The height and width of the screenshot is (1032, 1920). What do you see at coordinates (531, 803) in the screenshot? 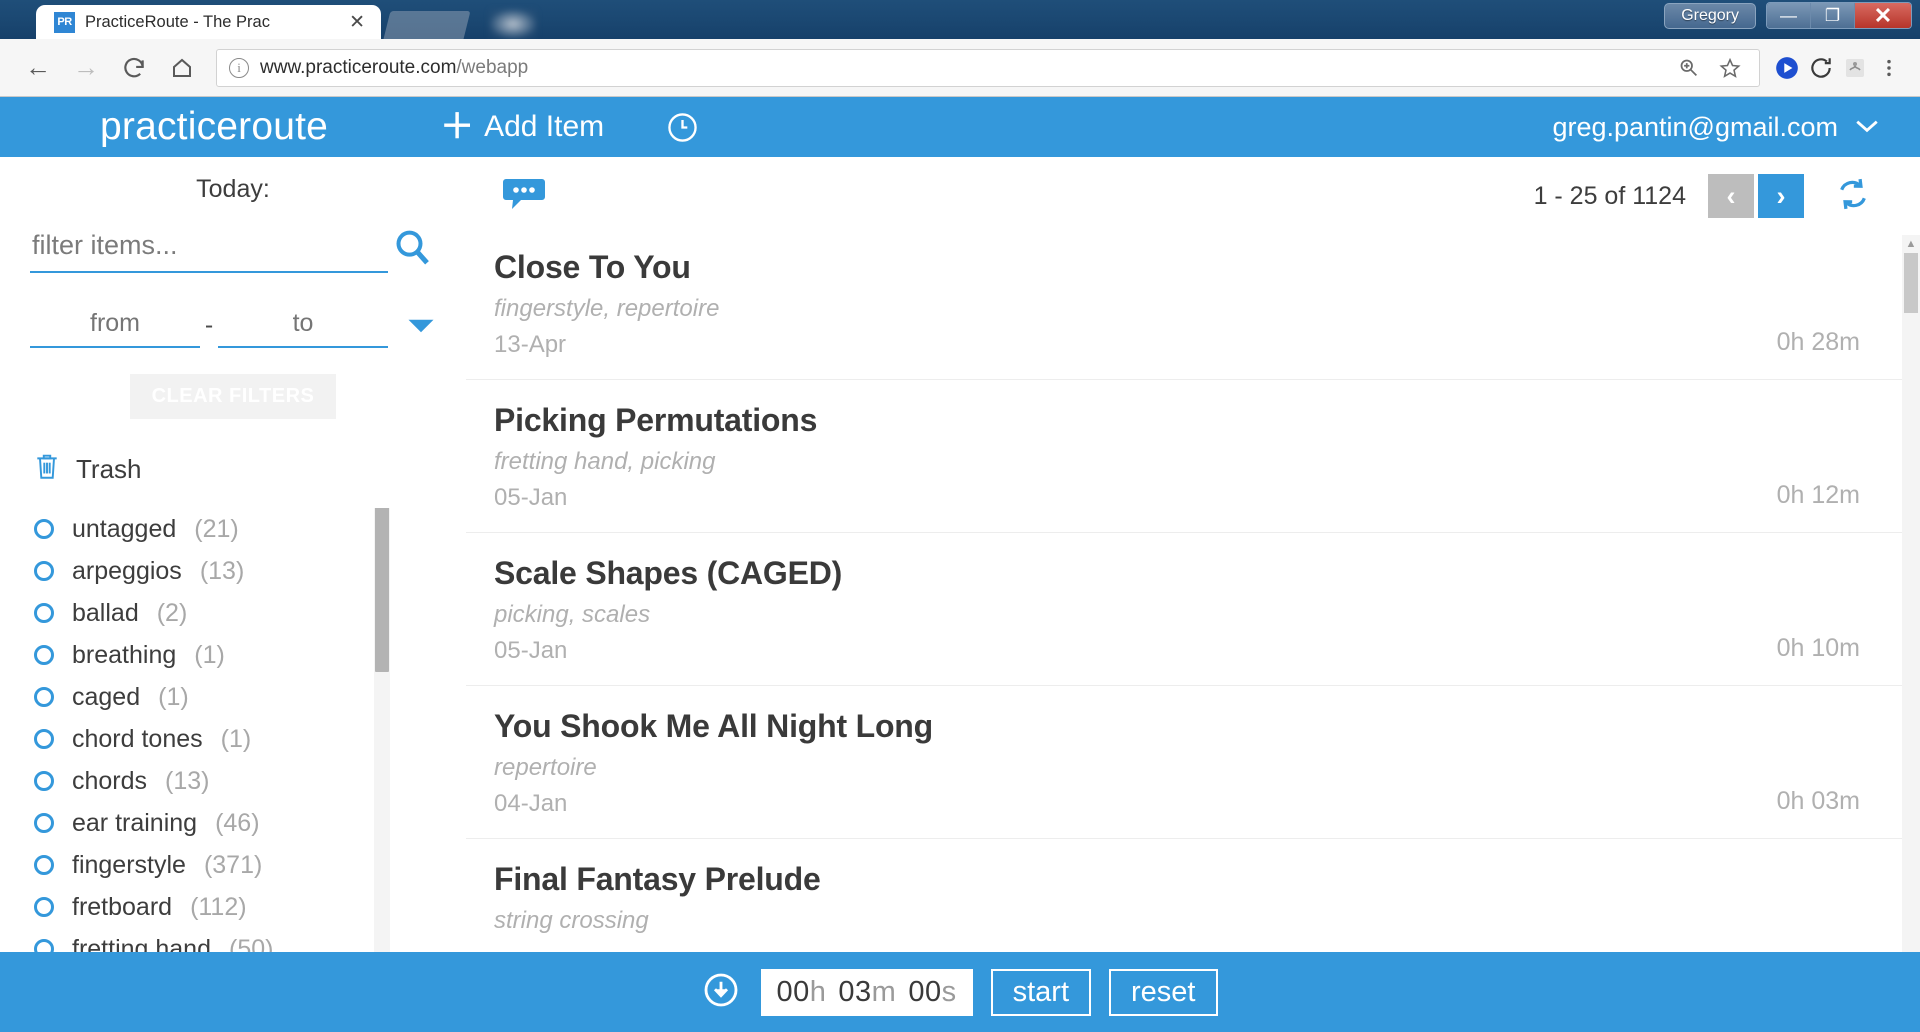
I see `item-date: 04-Jan` at bounding box center [531, 803].